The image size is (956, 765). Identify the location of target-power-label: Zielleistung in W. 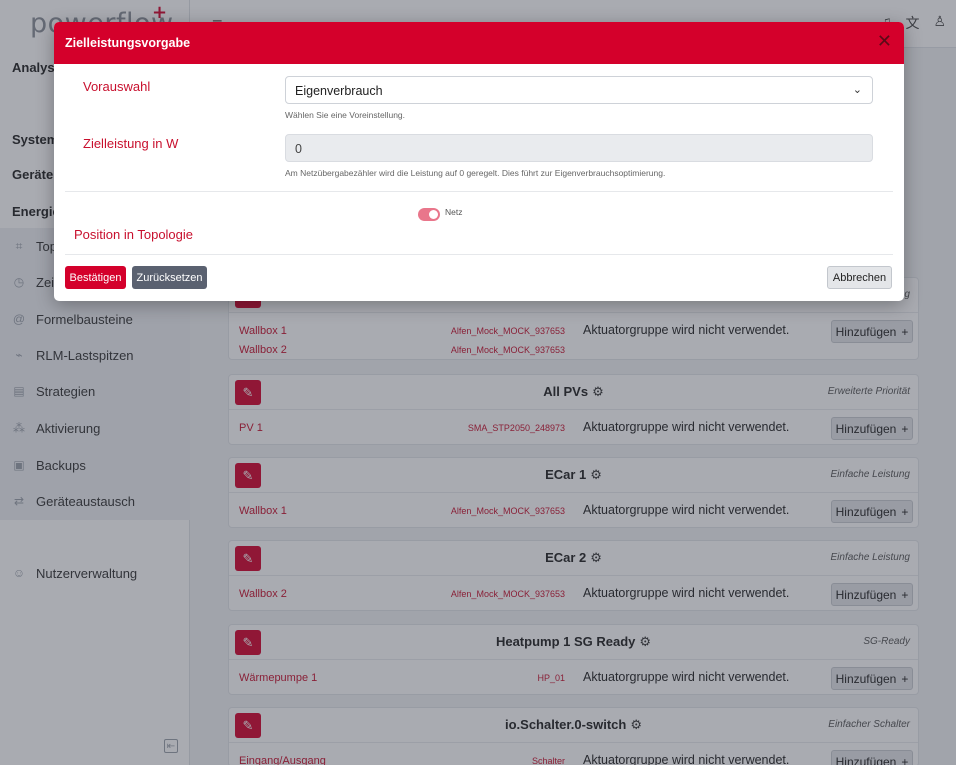
(131, 143).